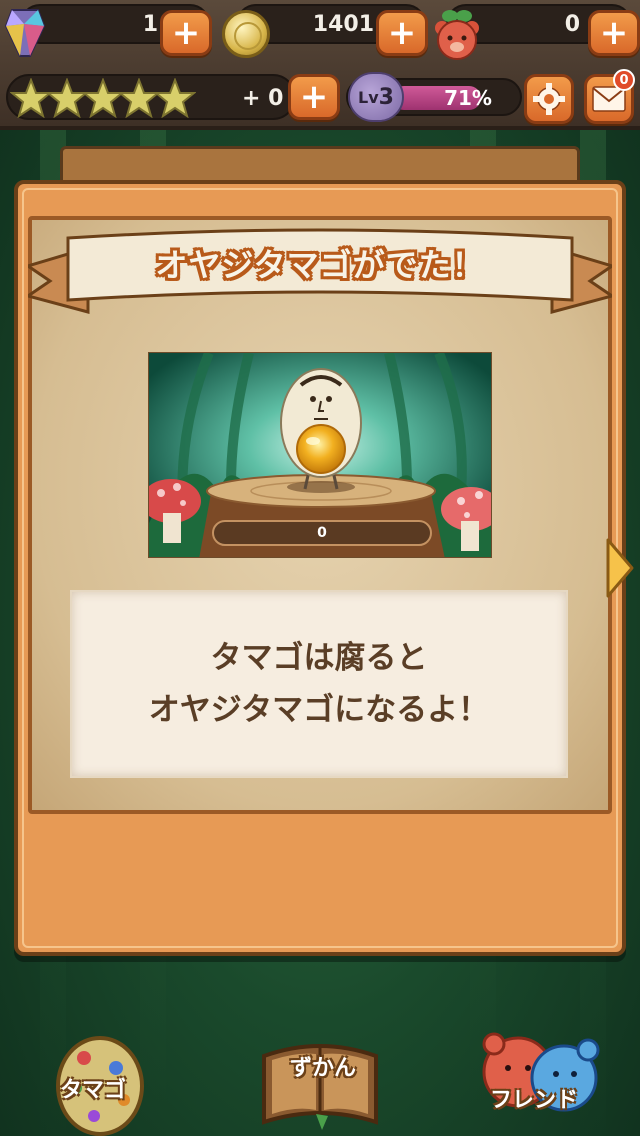 This screenshot has width=640, height=1136. Describe the element at coordinates (541, 1072) in the screenshot. I see `friend-icon` at that location.